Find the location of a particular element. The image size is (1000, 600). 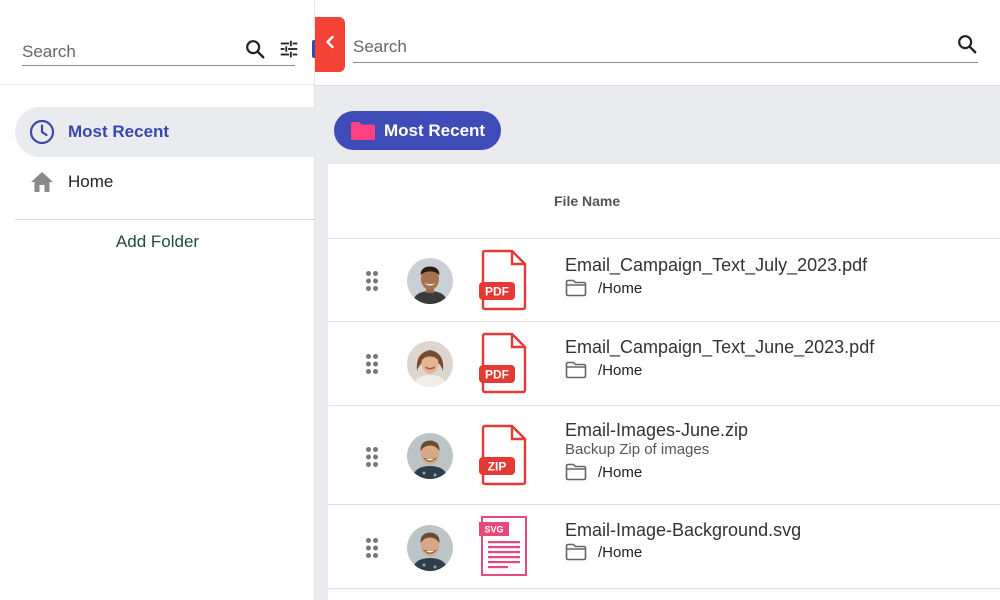

add-folder-link: Add Folder is located at coordinates (157, 242).